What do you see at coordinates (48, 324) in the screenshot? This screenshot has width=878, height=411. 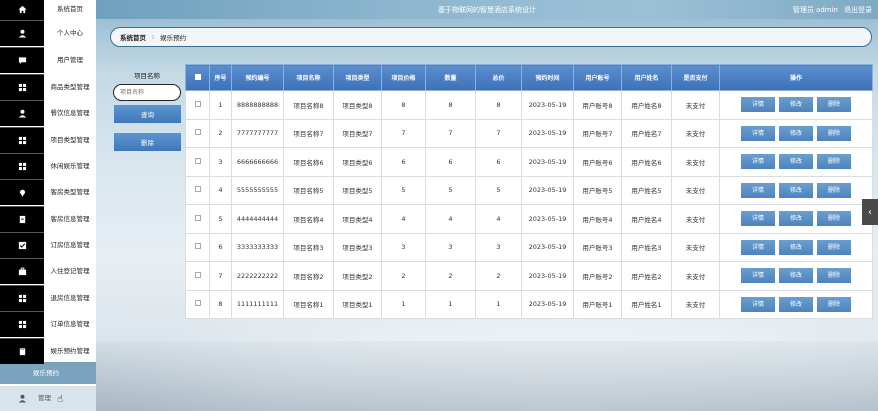 I see `sidebar-item-13: 订单信息管理` at bounding box center [48, 324].